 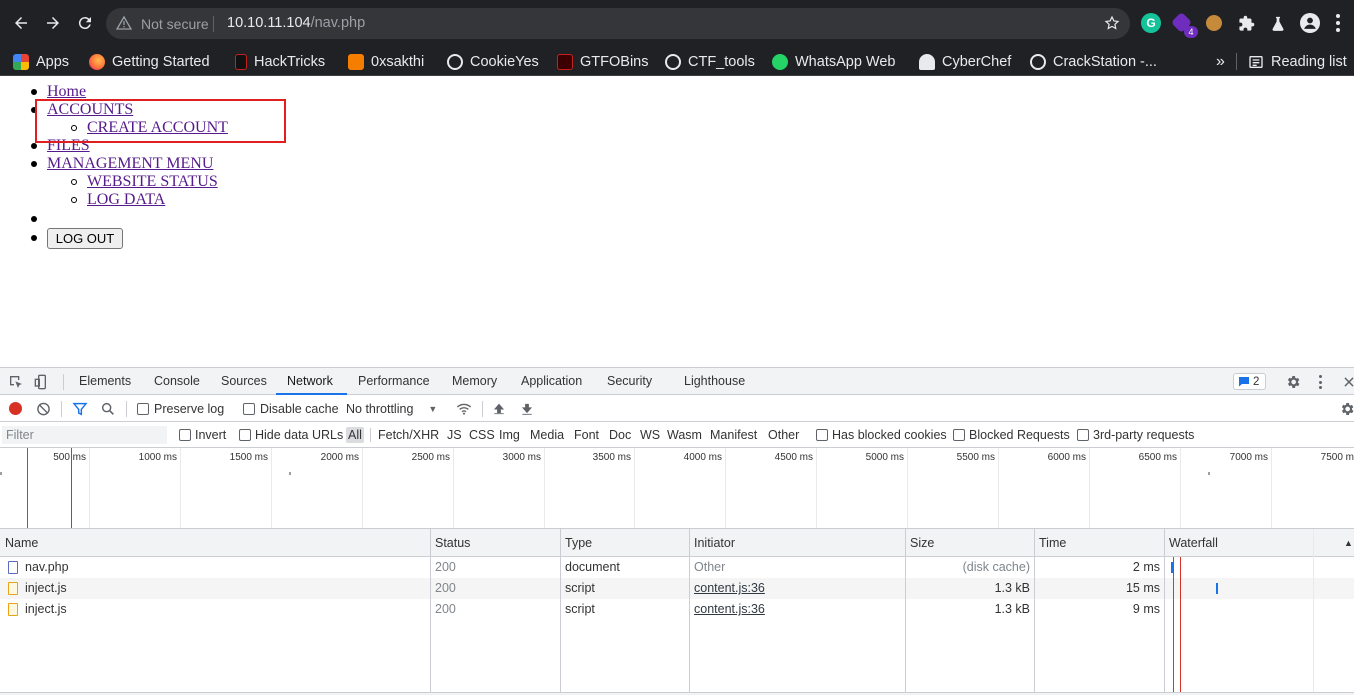 I want to click on filter-type-css: CSS, so click(x=482, y=435).